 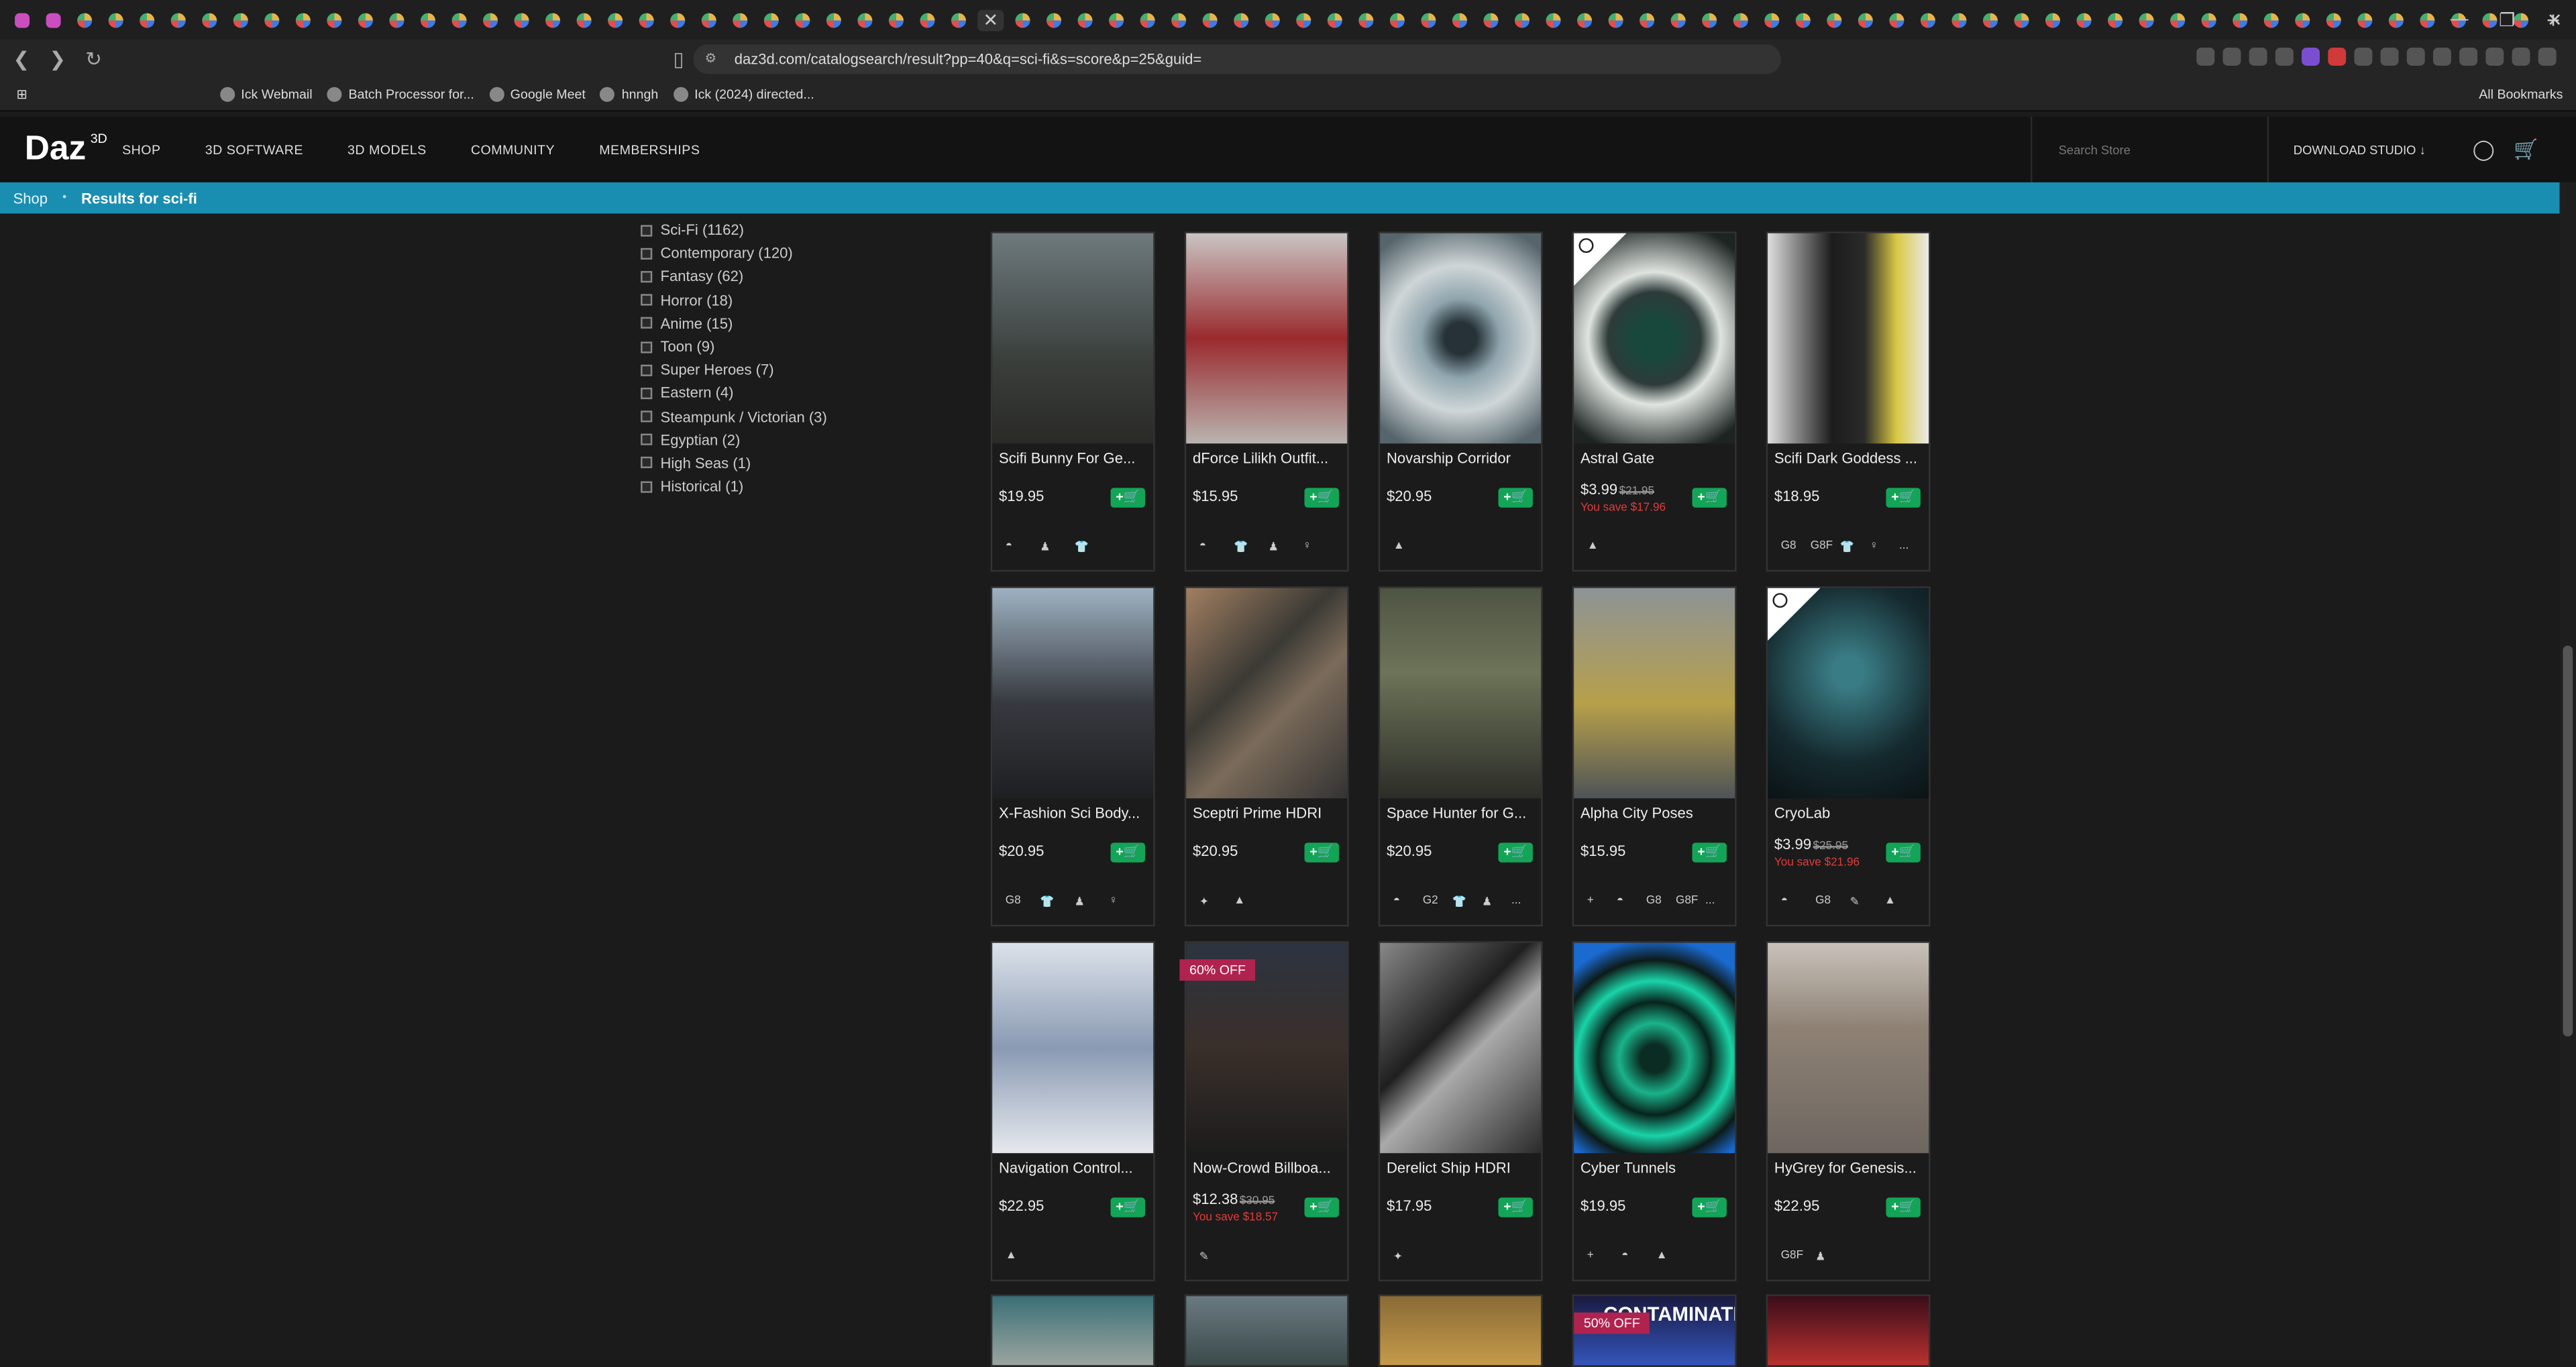 I want to click on back-icon: ❮, so click(x=21, y=59).